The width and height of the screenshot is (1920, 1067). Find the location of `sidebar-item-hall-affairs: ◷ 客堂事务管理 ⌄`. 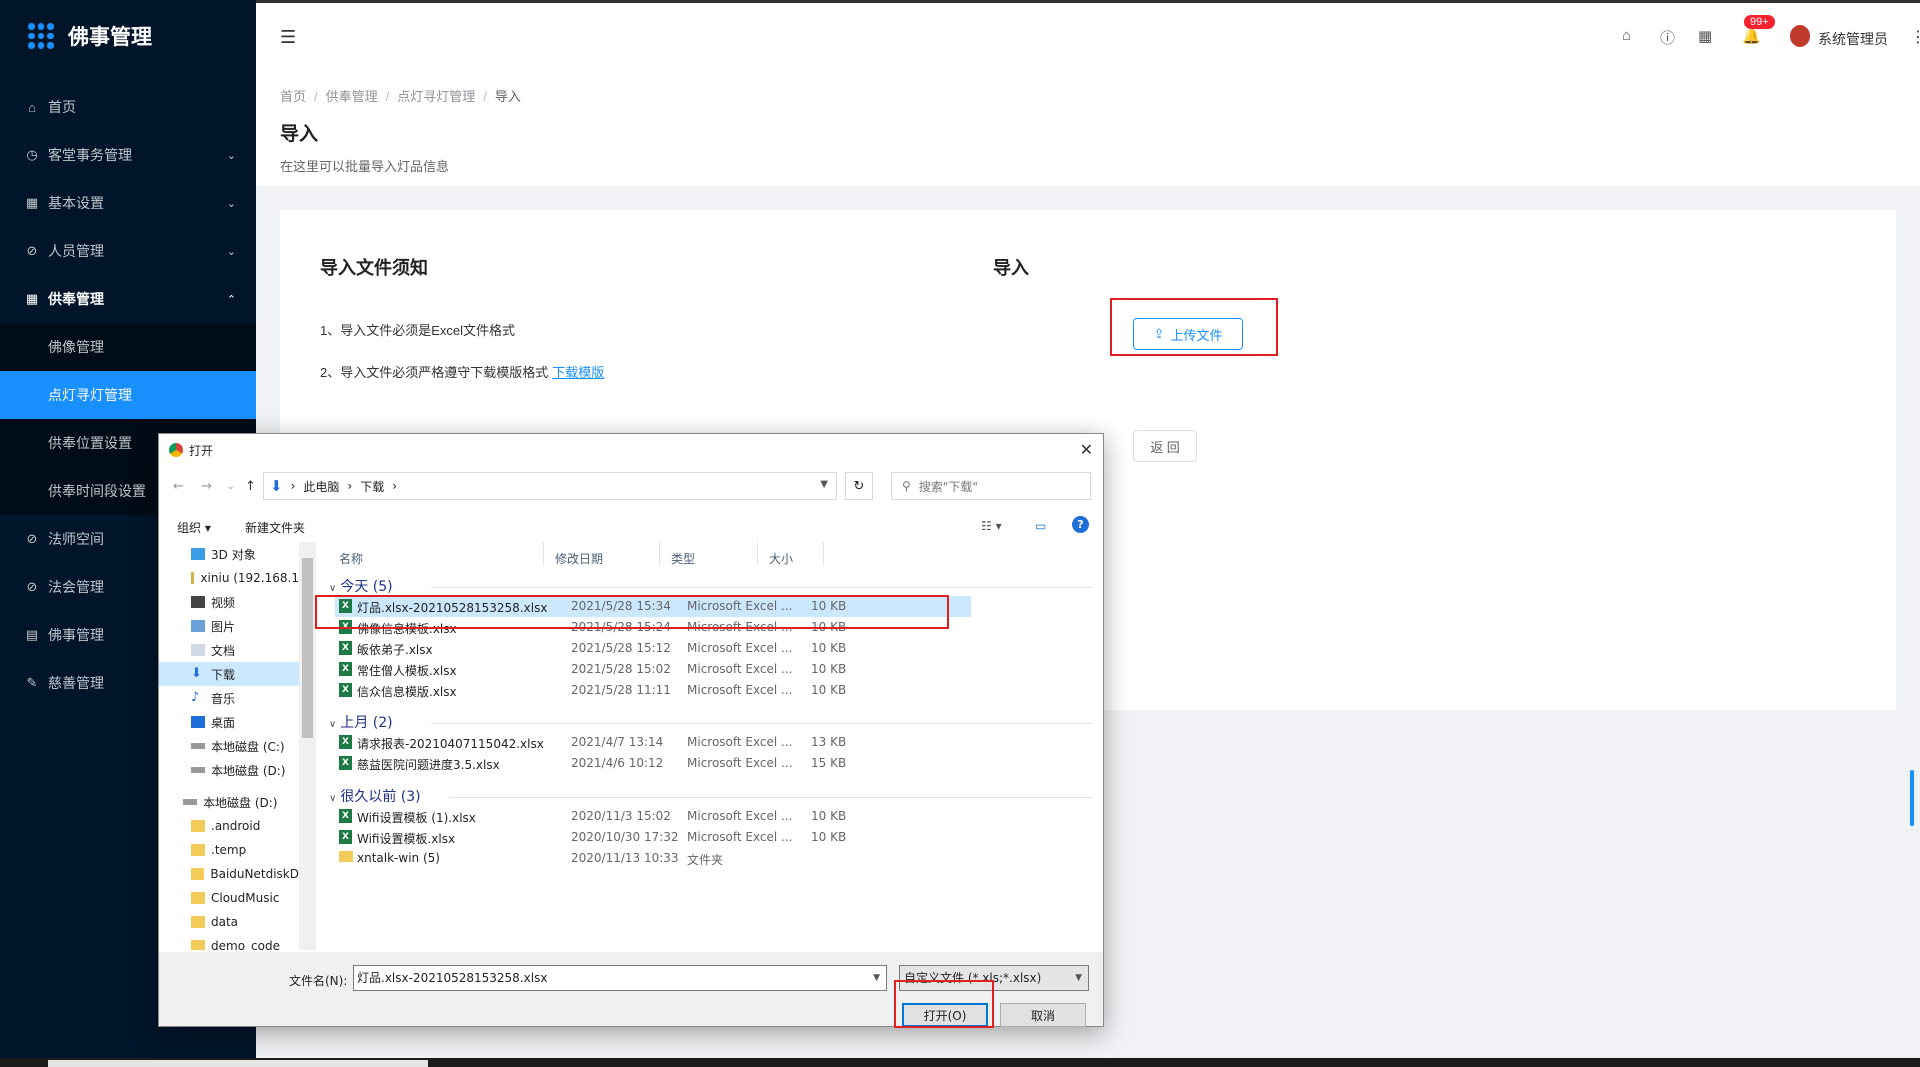

sidebar-item-hall-affairs: ◷ 客堂事务管理 ⌄ is located at coordinates (128, 155).